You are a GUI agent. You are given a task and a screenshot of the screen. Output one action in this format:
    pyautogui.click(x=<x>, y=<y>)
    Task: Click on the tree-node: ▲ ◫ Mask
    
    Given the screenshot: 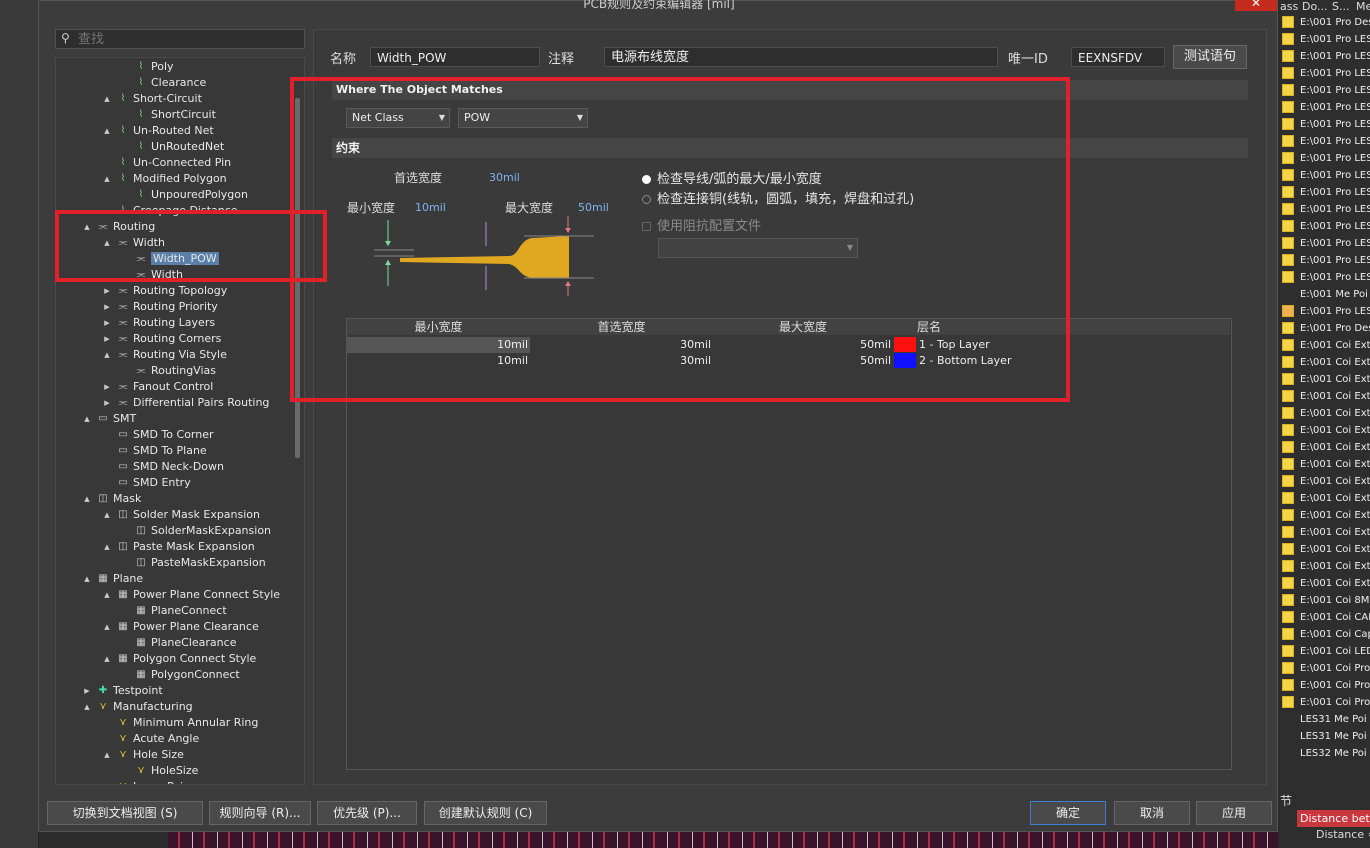 What is the action you would take?
    pyautogui.click(x=112, y=499)
    